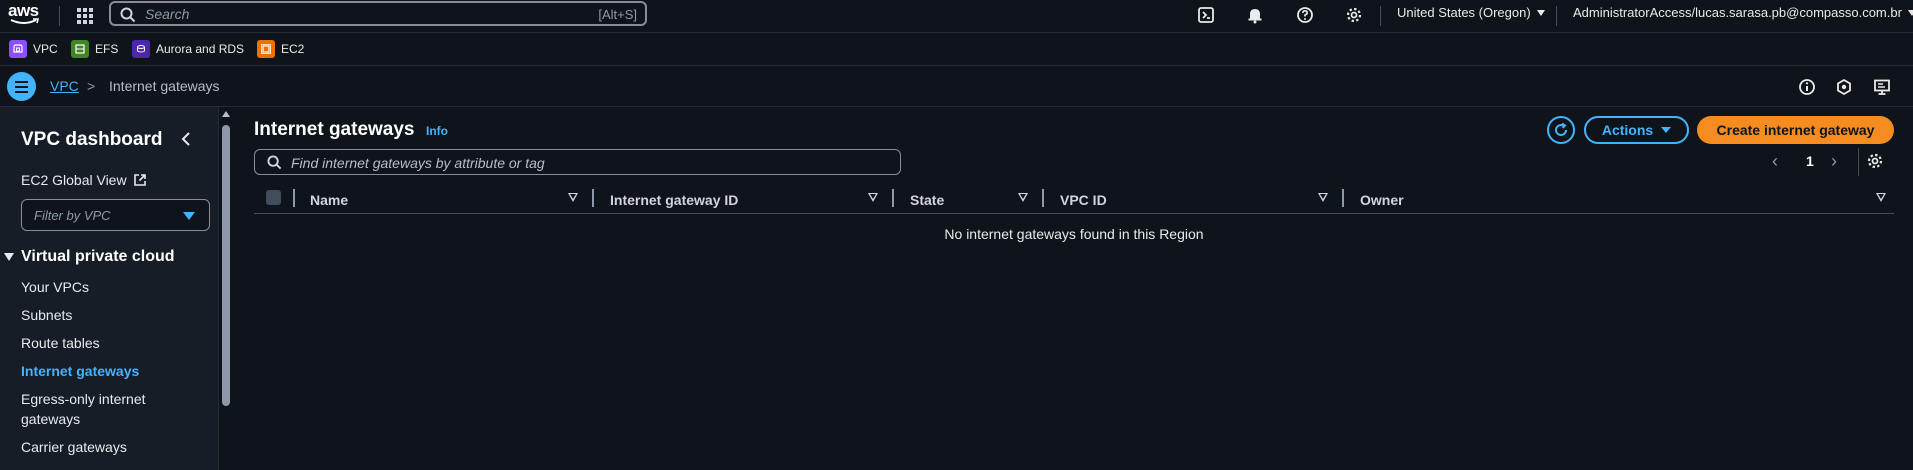 This screenshot has height=470, width=1913. I want to click on breadcrumb-current: Internet gateways, so click(164, 86).